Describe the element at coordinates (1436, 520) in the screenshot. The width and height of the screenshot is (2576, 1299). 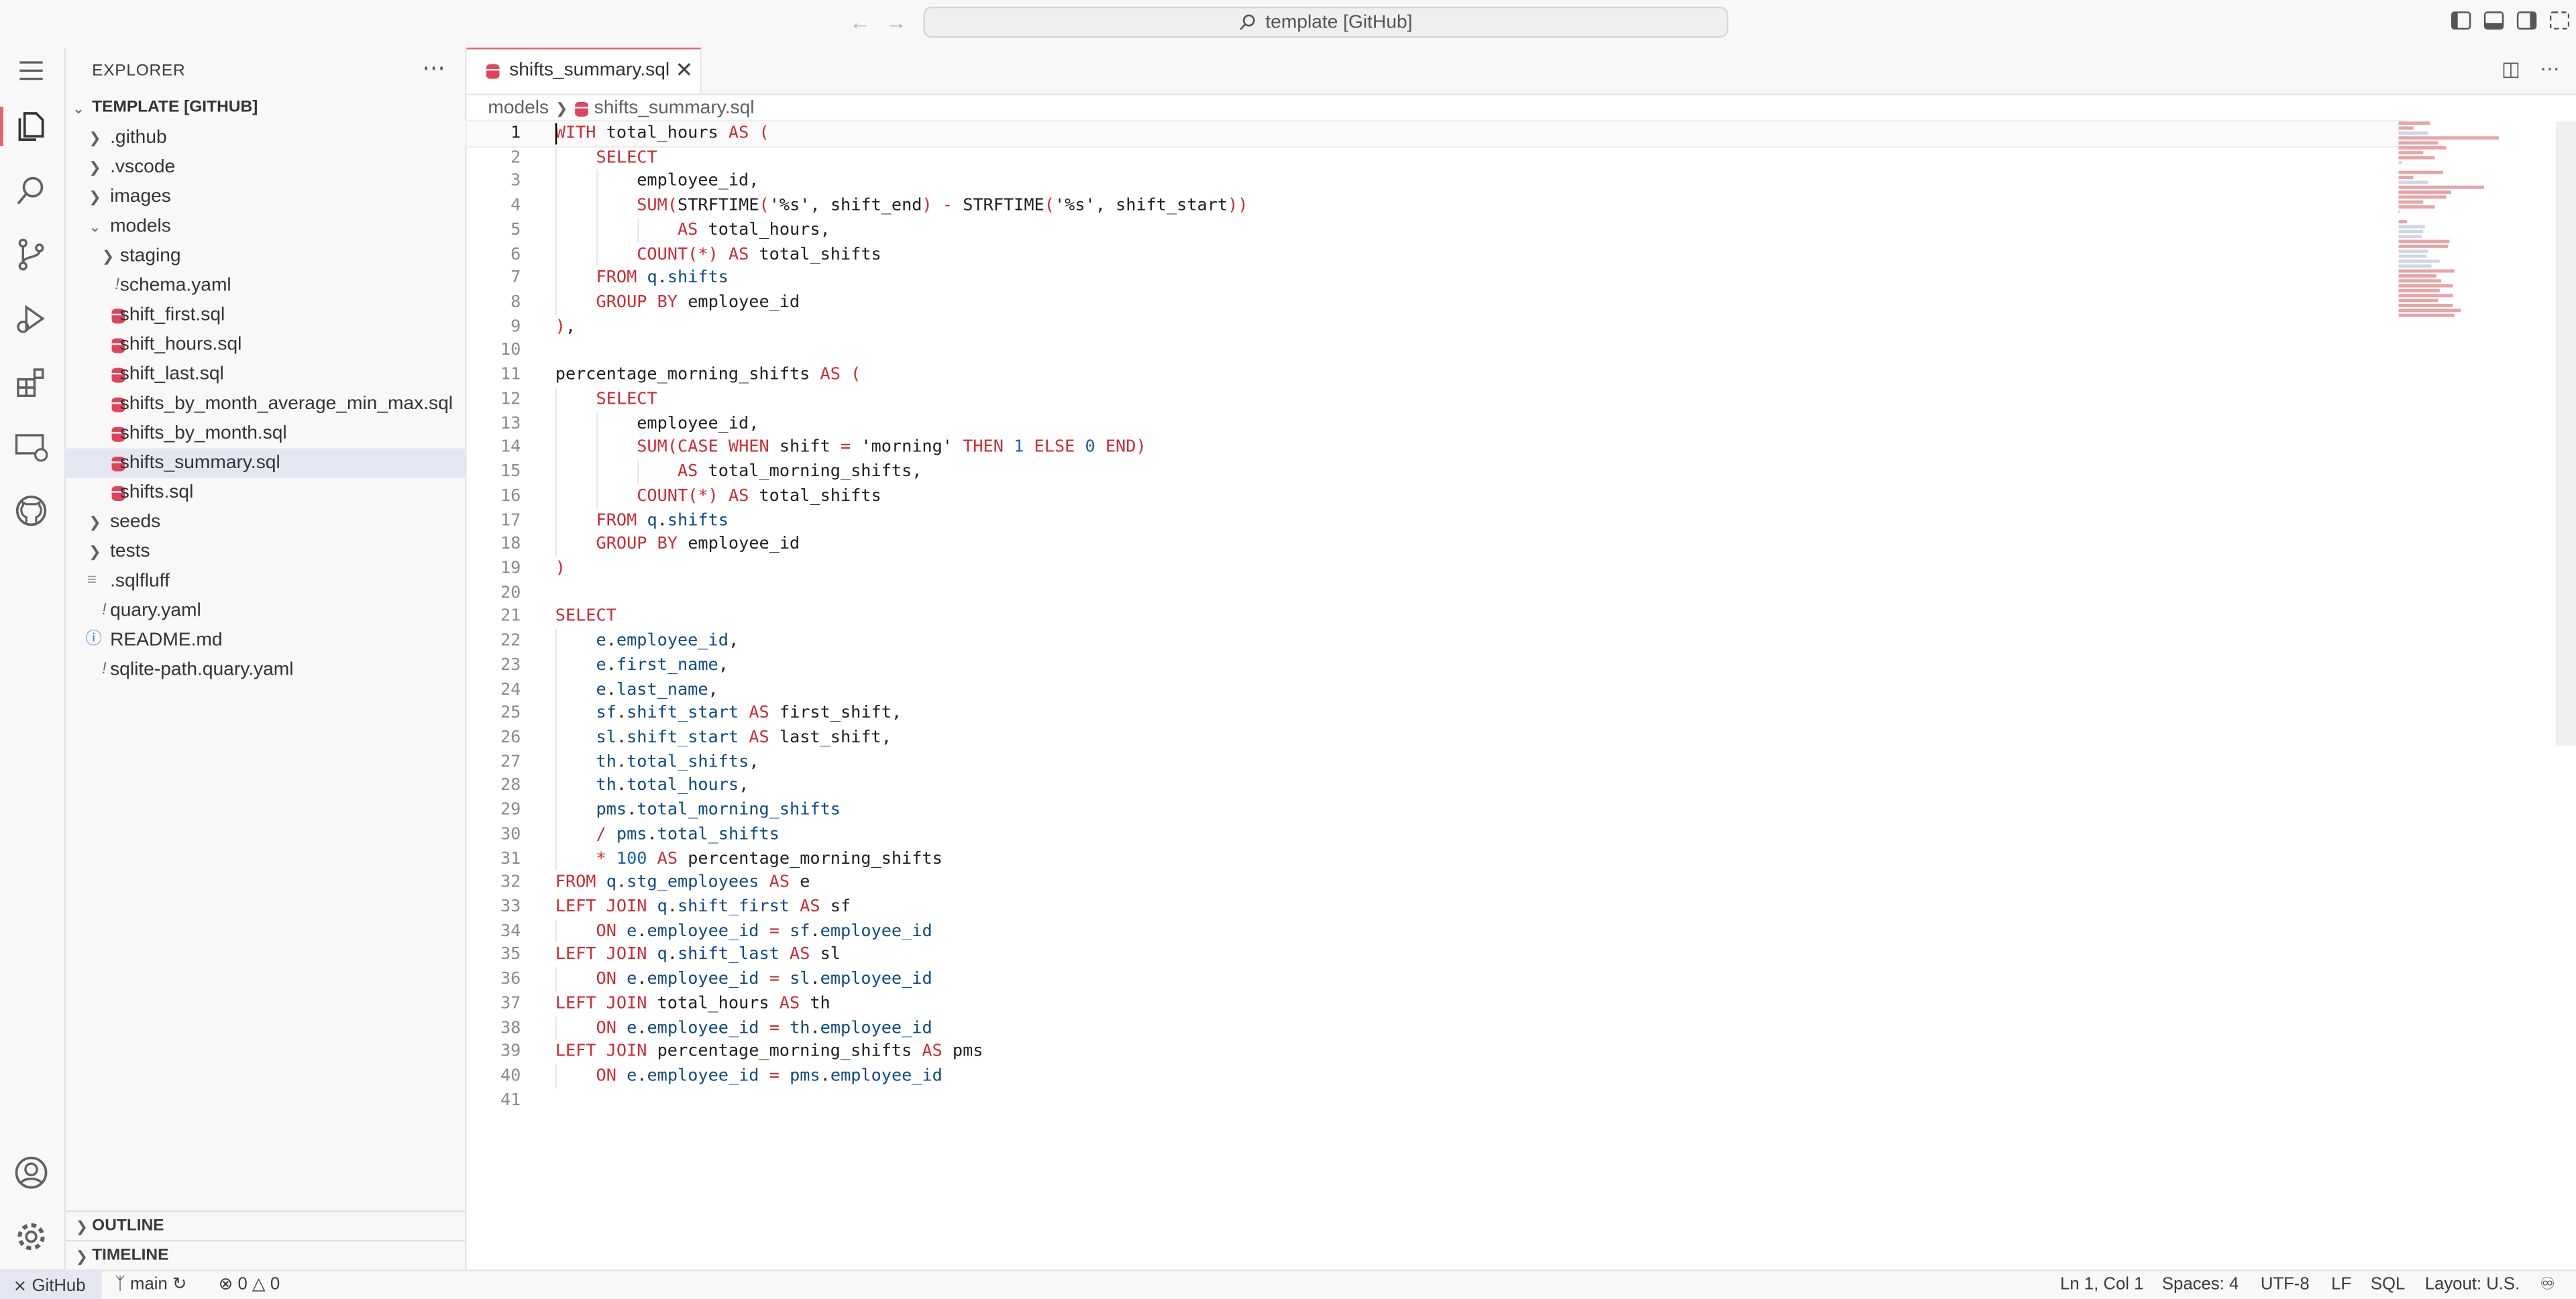
I see `code-line: 17 FROM q.shifts` at that location.